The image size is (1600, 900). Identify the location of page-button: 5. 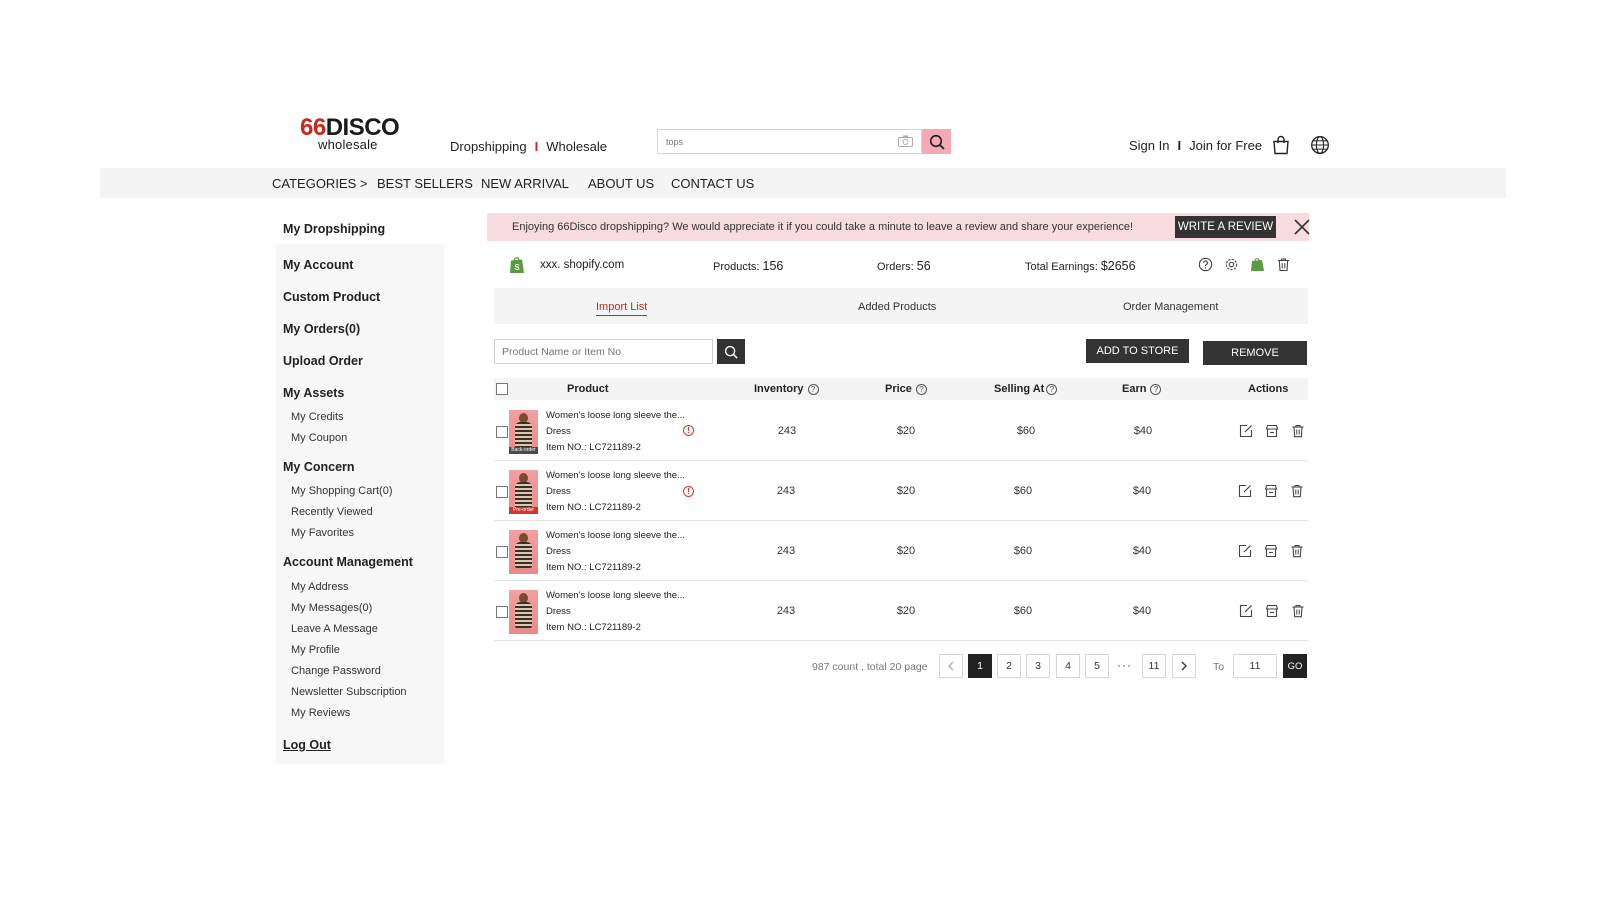
(1097, 666).